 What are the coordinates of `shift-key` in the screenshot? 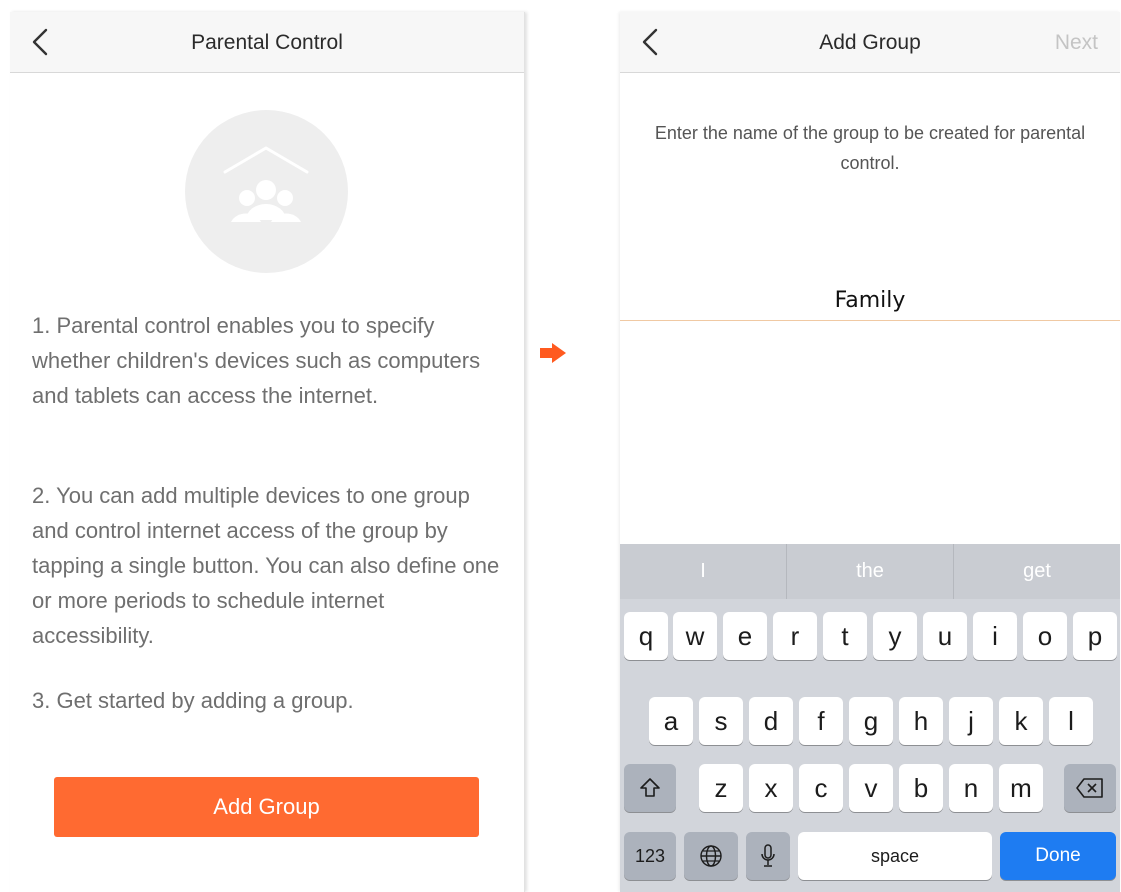 It's located at (650, 788).